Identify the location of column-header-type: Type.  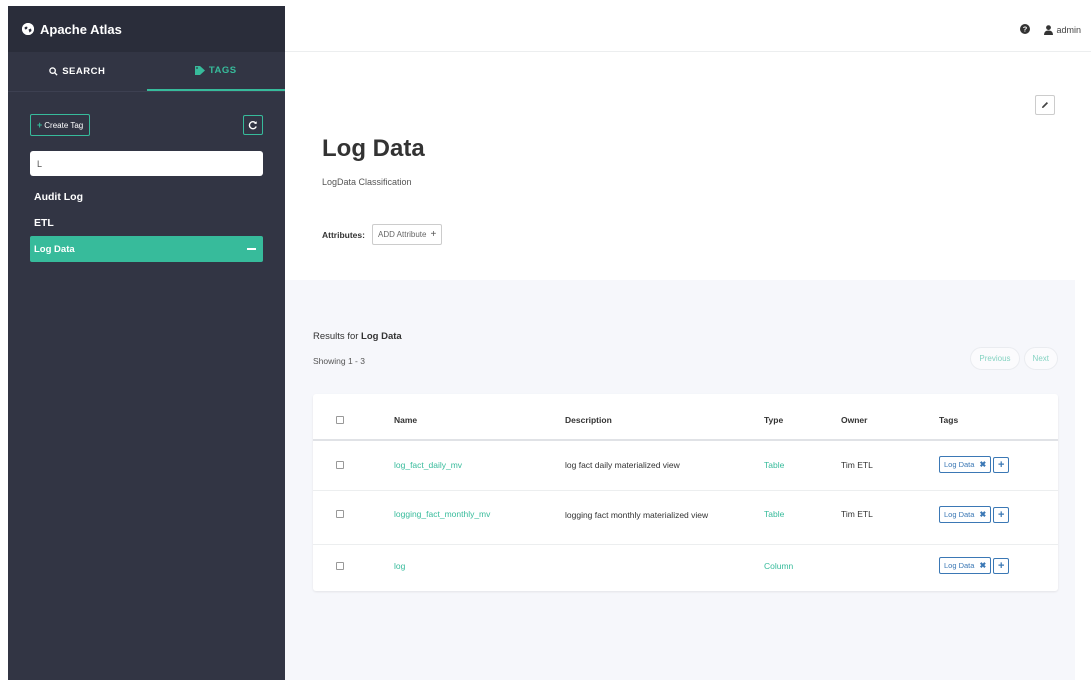
(773, 420).